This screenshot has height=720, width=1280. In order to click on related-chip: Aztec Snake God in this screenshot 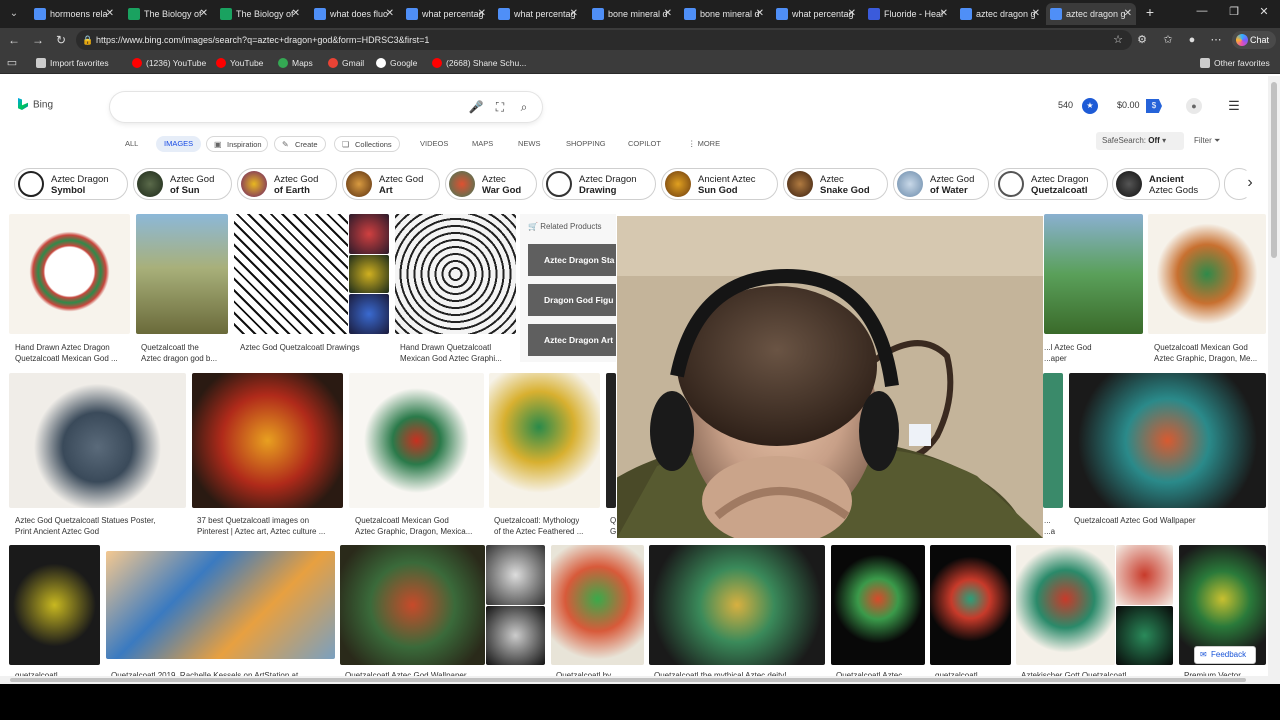, I will do `click(835, 184)`.